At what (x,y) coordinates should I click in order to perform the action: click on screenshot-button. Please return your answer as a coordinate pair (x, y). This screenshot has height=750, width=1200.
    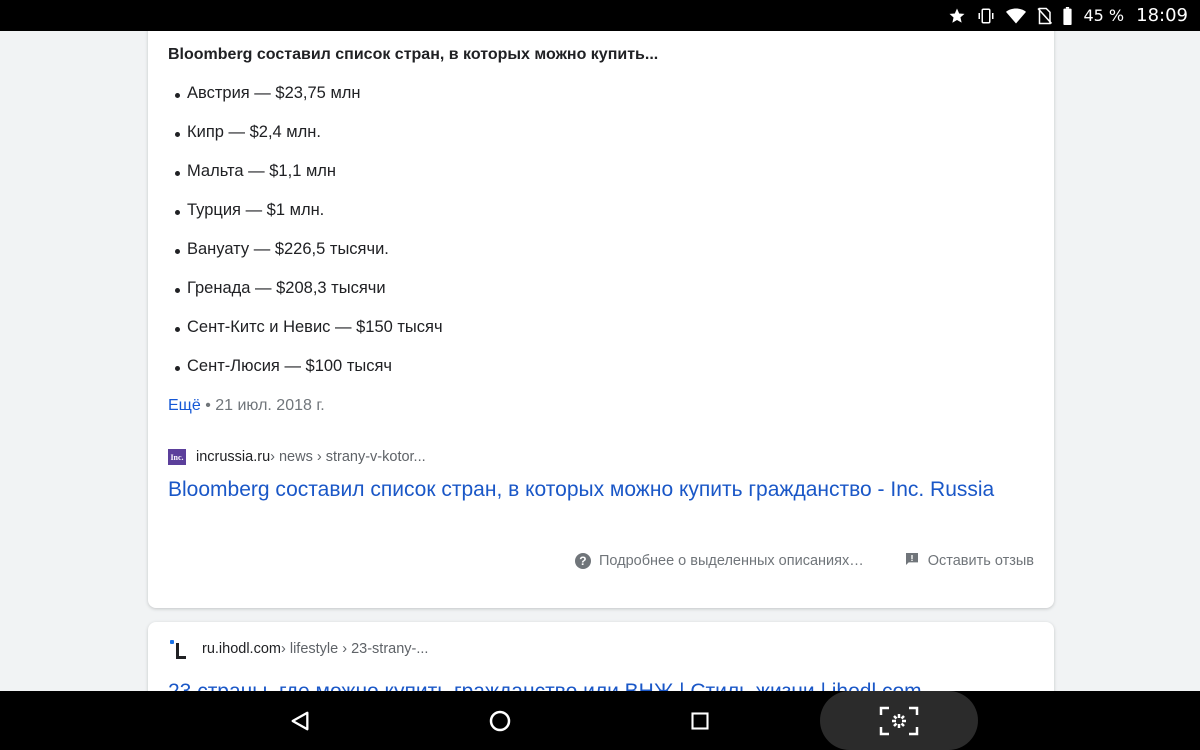
    Looking at the image, I should click on (899, 720).